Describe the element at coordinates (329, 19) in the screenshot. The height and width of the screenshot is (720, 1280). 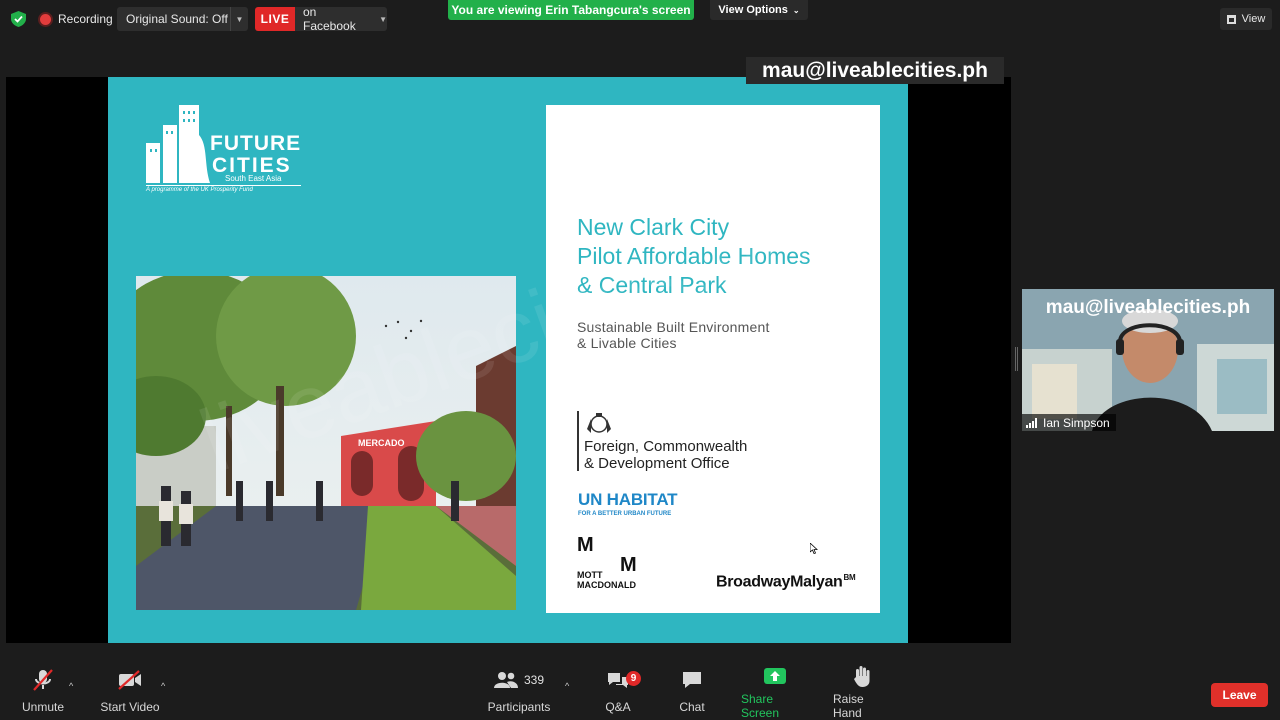
I see `live-target-label: on Facebook` at that location.